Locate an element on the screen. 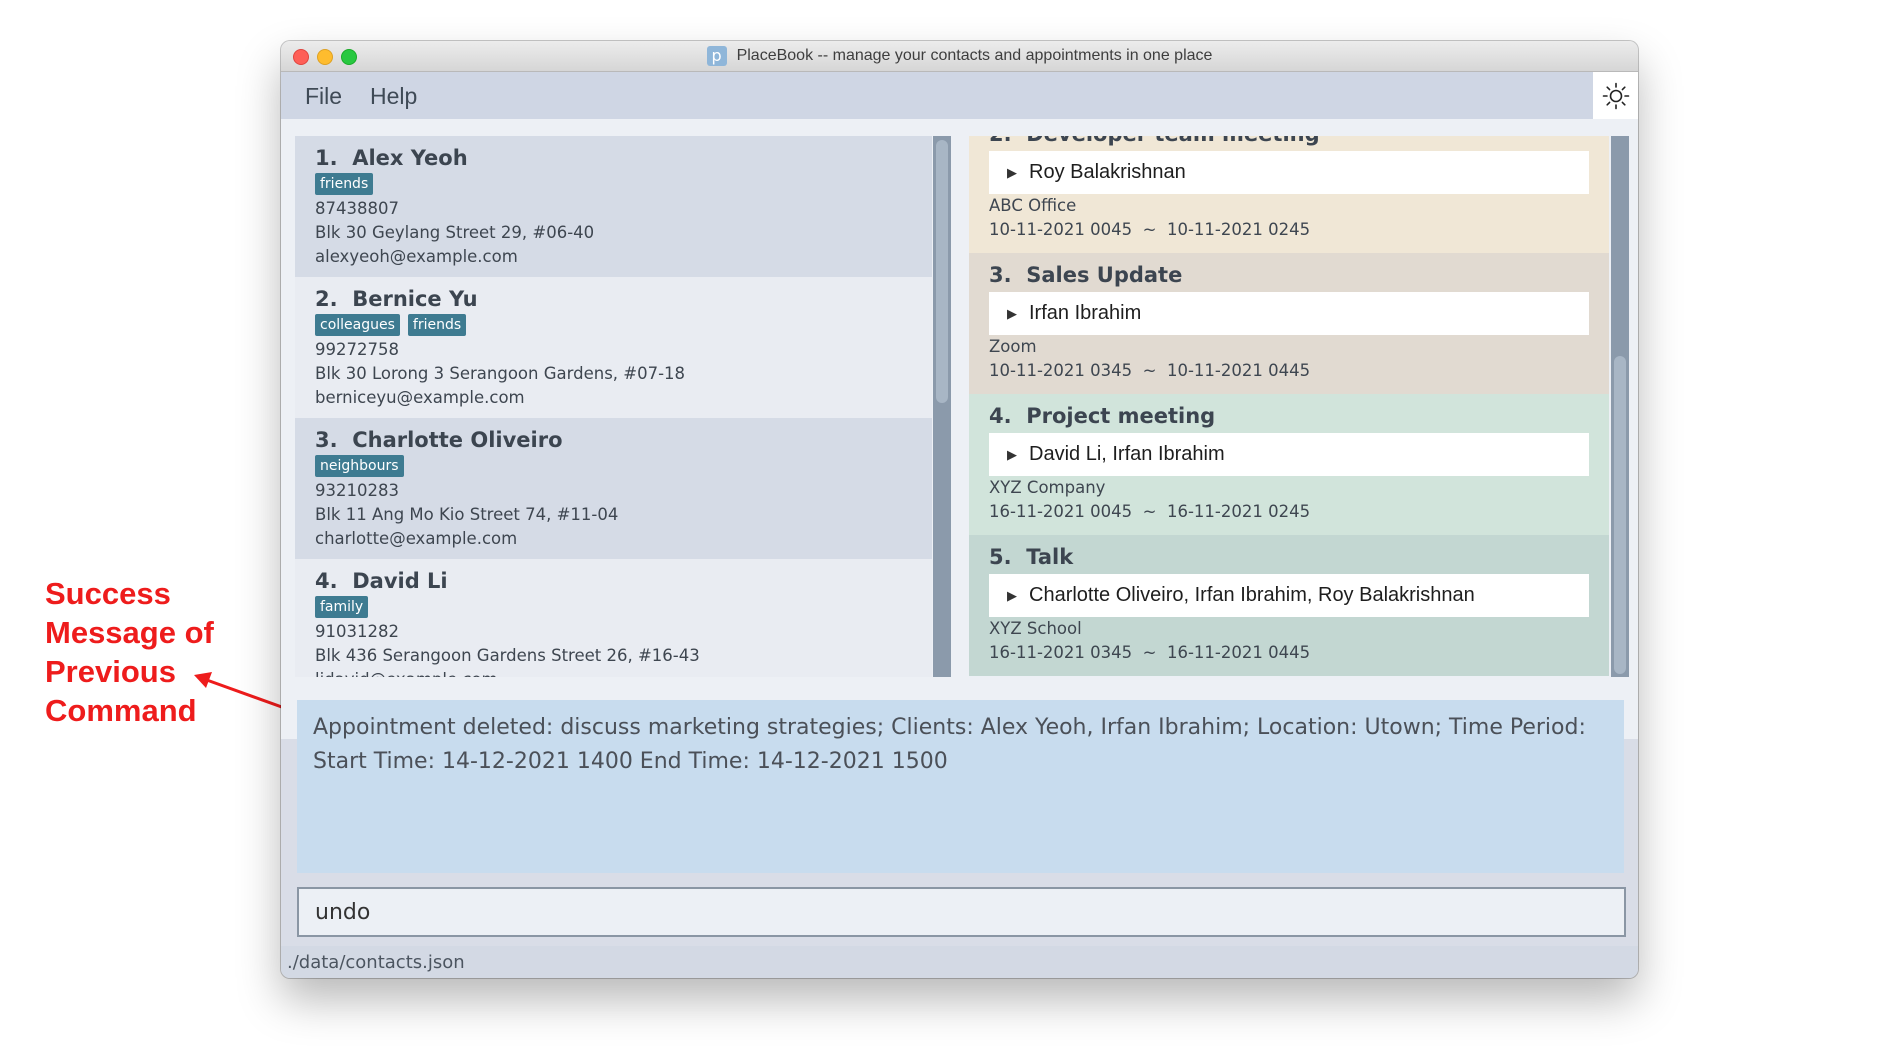  contact-phone: 91031282 is located at coordinates (357, 631).